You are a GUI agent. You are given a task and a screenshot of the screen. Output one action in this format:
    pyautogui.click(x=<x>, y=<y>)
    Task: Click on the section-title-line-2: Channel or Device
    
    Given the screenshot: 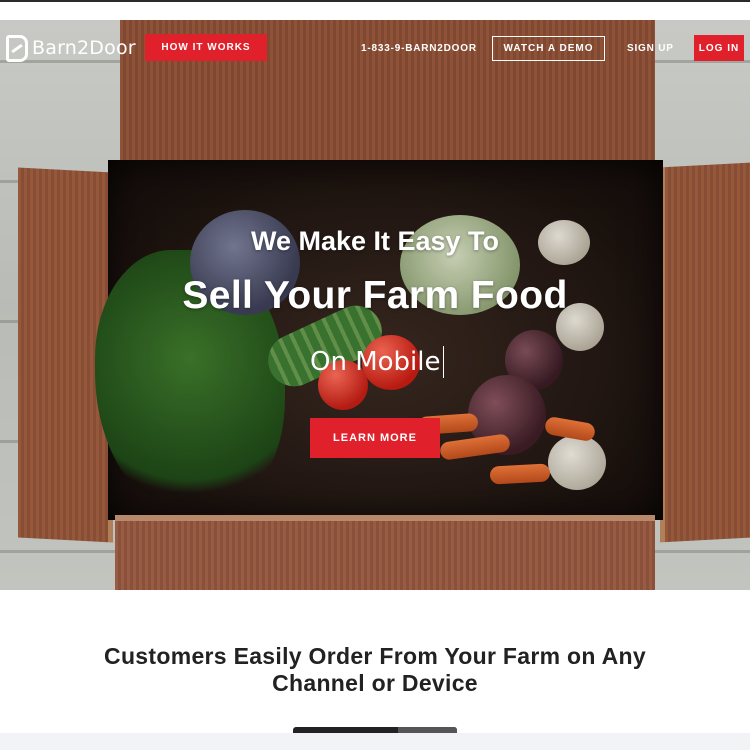 What is the action you would take?
    pyautogui.click(x=375, y=683)
    